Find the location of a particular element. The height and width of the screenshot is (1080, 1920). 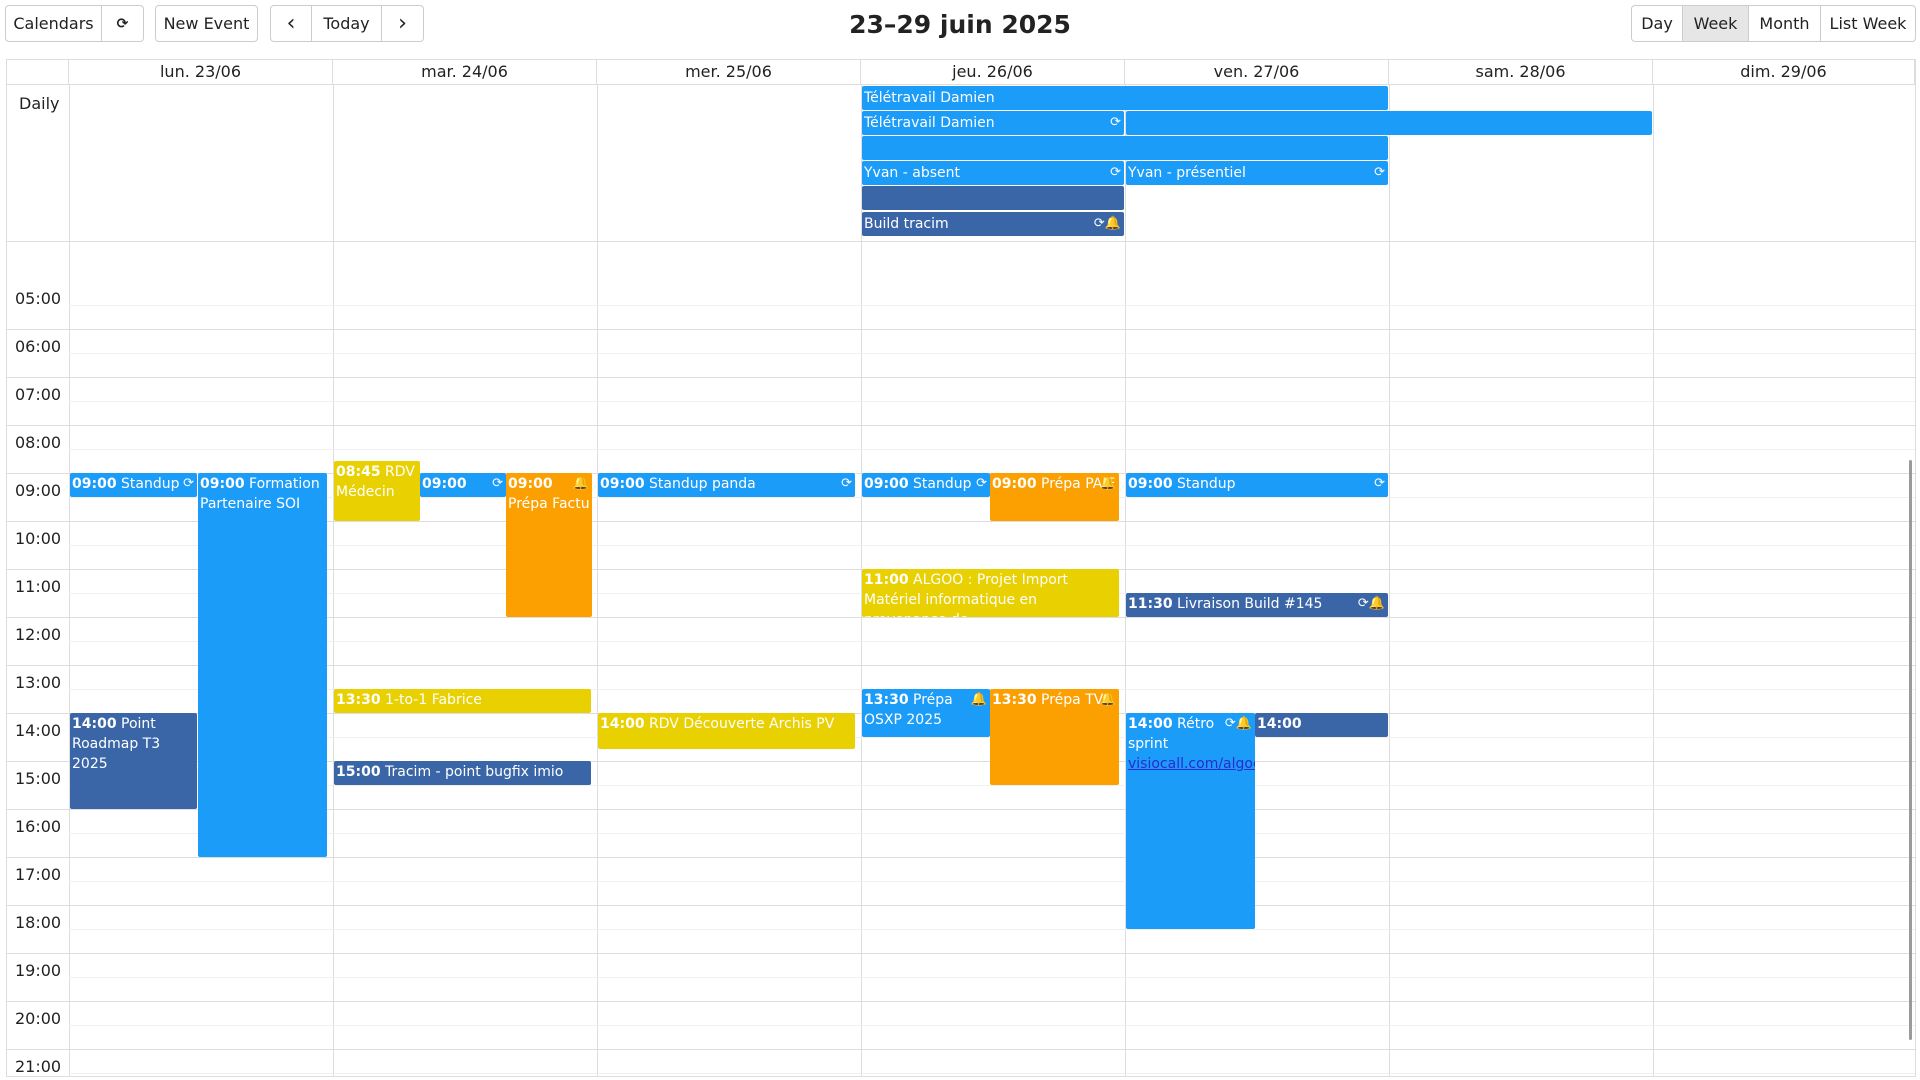

event-title: RDV Découverte Archis PV is located at coordinates (742, 724).